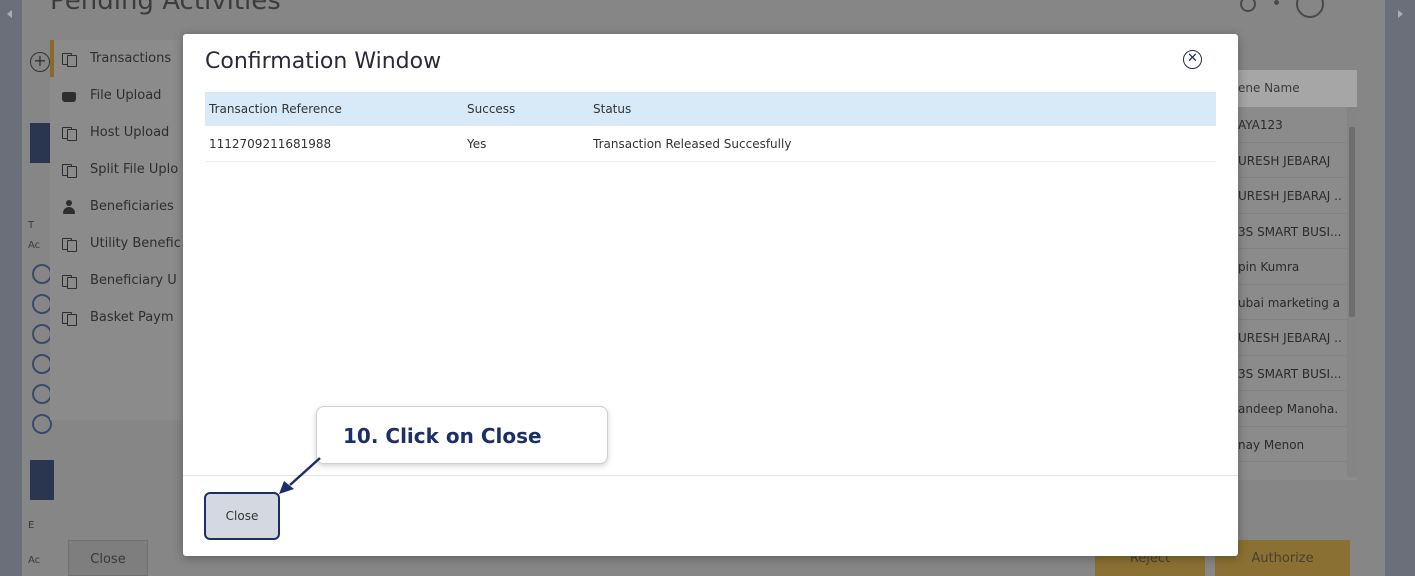  What do you see at coordinates (1276, 2) in the screenshot?
I see `more-icon` at bounding box center [1276, 2].